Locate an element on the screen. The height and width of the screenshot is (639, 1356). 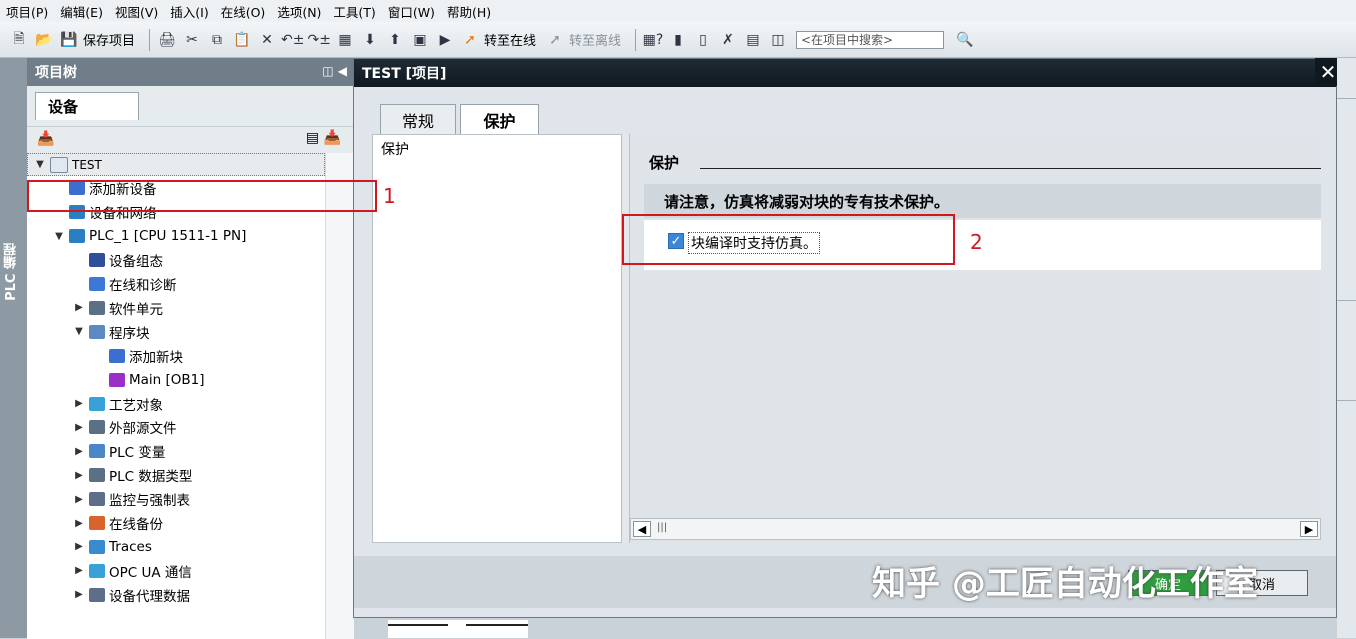
tree-item-label: 在线备份 is located at coordinates (136, 525).